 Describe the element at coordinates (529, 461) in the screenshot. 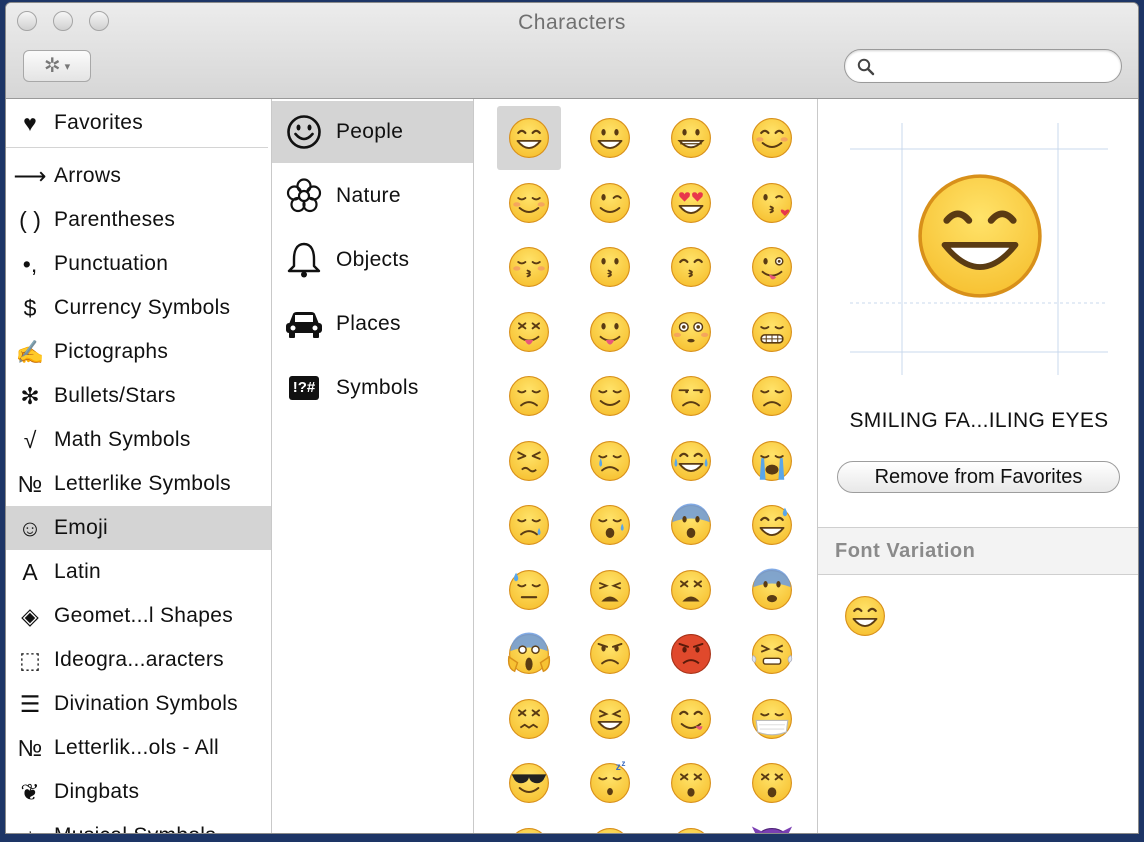

I see `emoji-persevere-icon` at that location.